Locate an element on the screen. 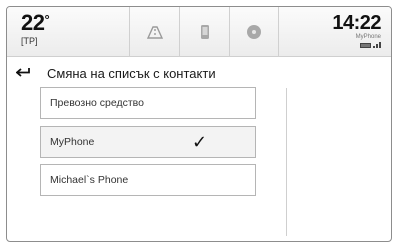 The height and width of the screenshot is (246, 396). list-item-label: MyPhone is located at coordinates (72, 142).